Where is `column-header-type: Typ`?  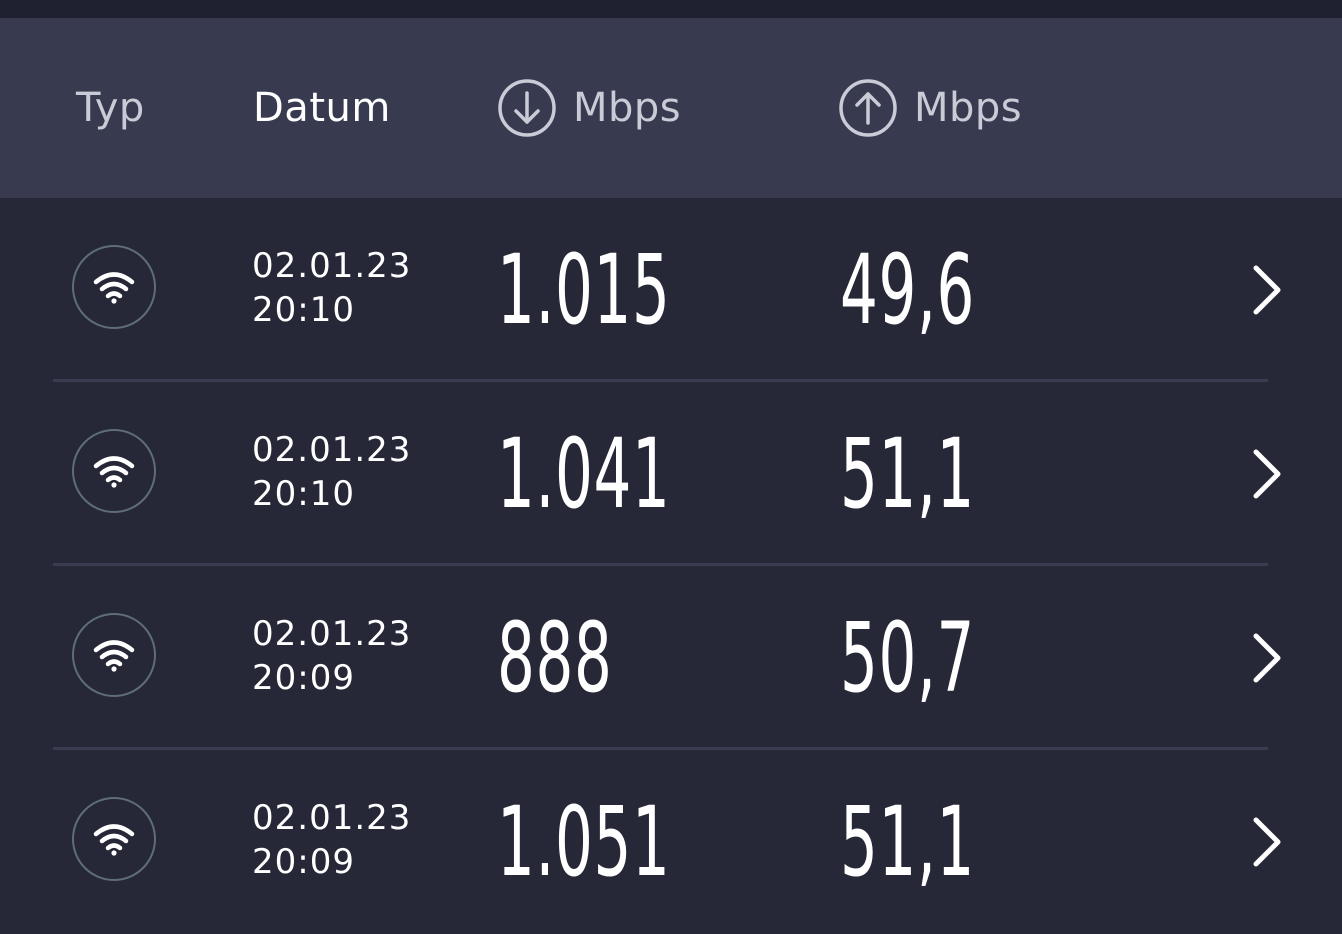 column-header-type: Typ is located at coordinates (110, 108).